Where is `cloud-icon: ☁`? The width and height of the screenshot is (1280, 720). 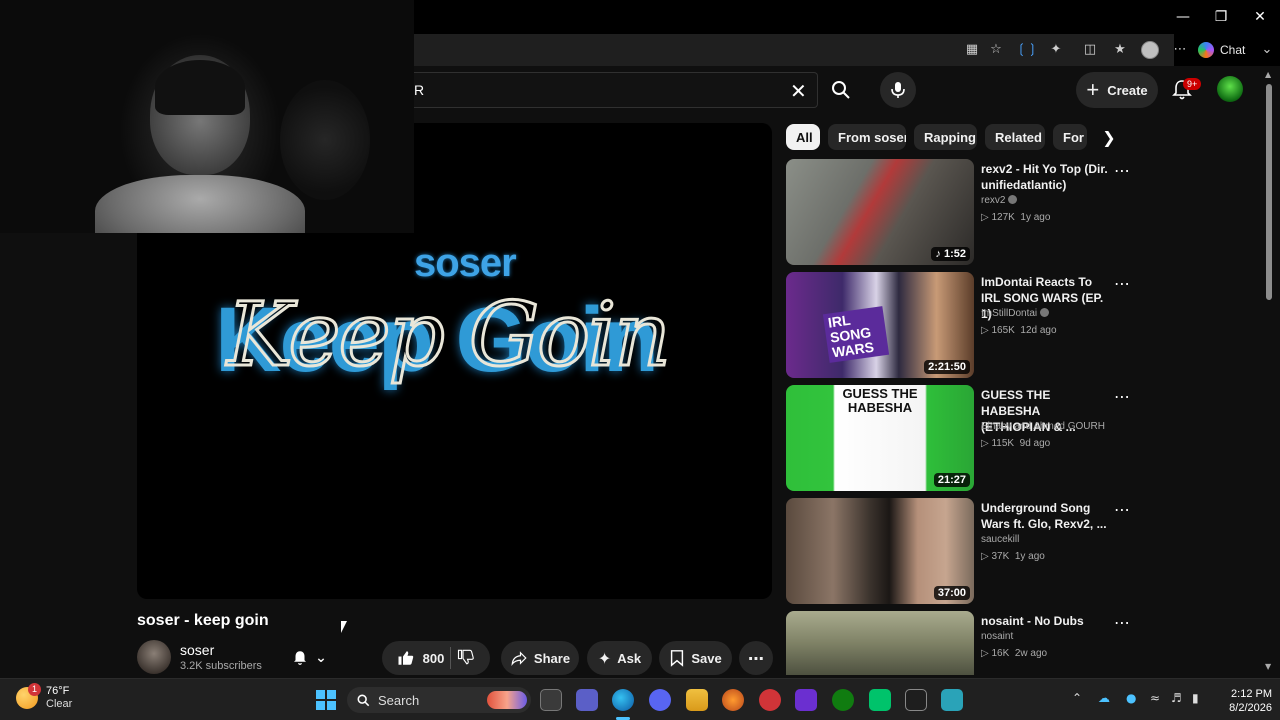
cloud-icon: ☁ is located at coordinates (1104, 698).